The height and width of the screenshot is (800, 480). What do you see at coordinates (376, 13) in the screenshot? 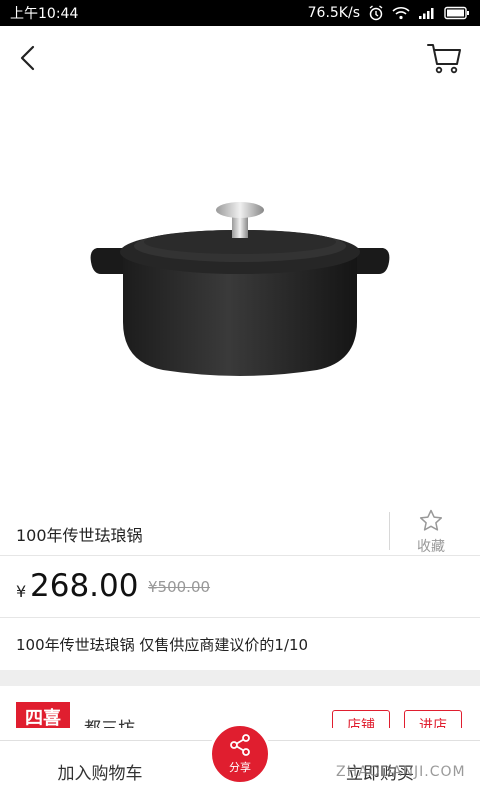
I see `alarm-icon` at bounding box center [376, 13].